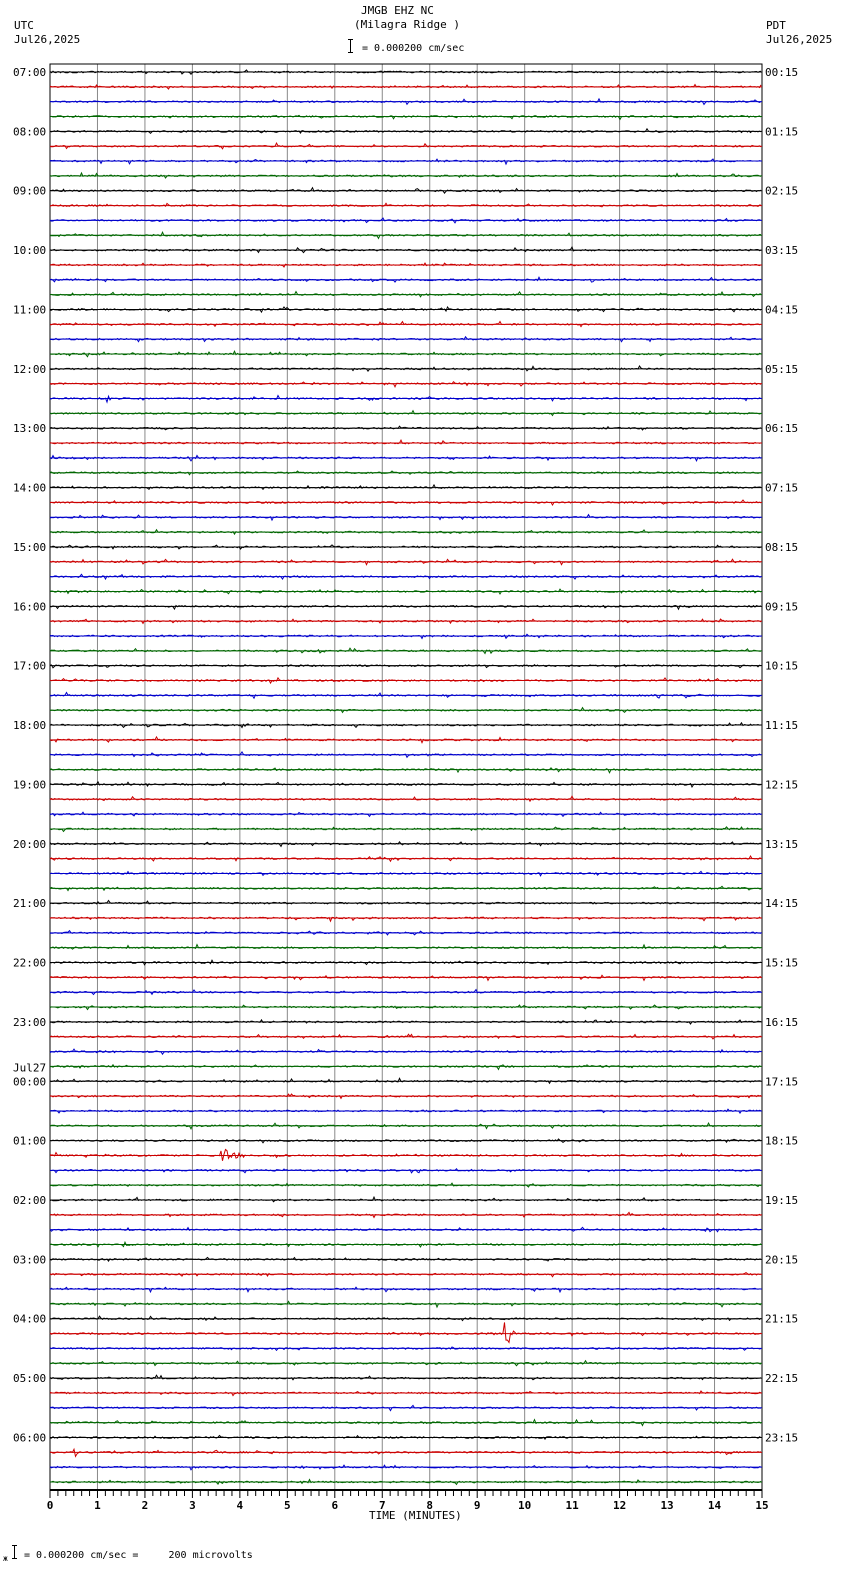 Image resolution: width=850 pixels, height=1584 pixels. Describe the element at coordinates (619, 1505) in the screenshot. I see `x-tick-label: 12` at that location.